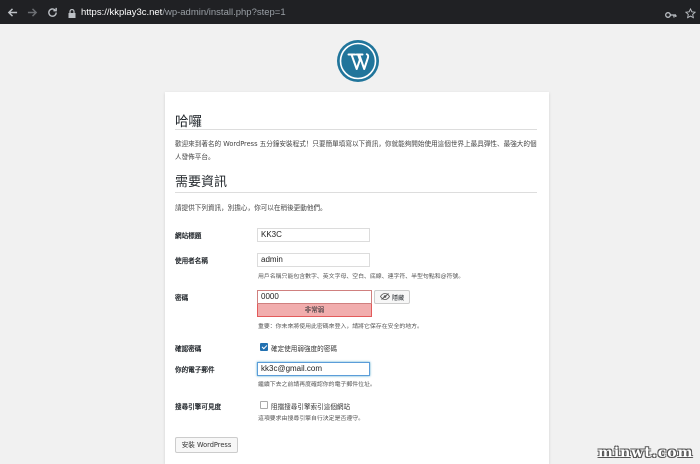 Image resolution: width=700 pixels, height=464 pixels. What do you see at coordinates (340, 327) in the screenshot?
I see `password-note: 重要：你未來將使用此密碼來登入，請將它保存在安全的地方。` at bounding box center [340, 327].